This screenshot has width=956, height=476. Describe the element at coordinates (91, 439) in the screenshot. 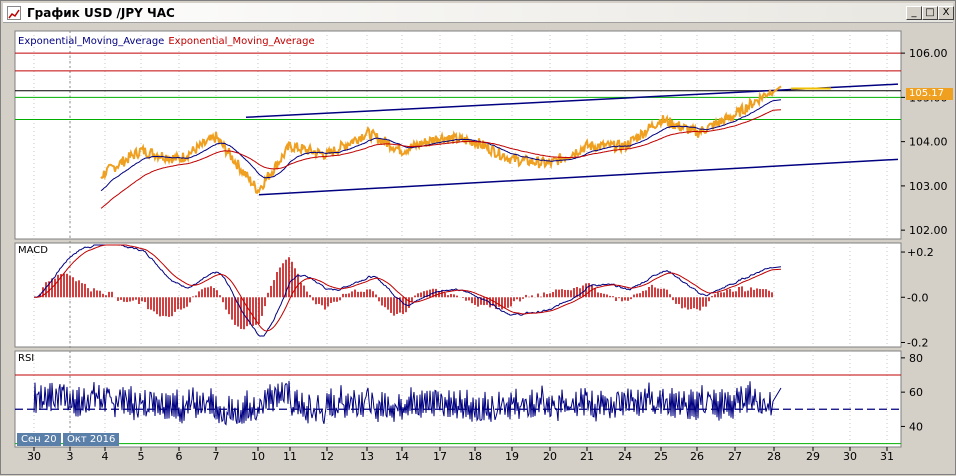

I see `date-label-cur: Окт 2016` at that location.